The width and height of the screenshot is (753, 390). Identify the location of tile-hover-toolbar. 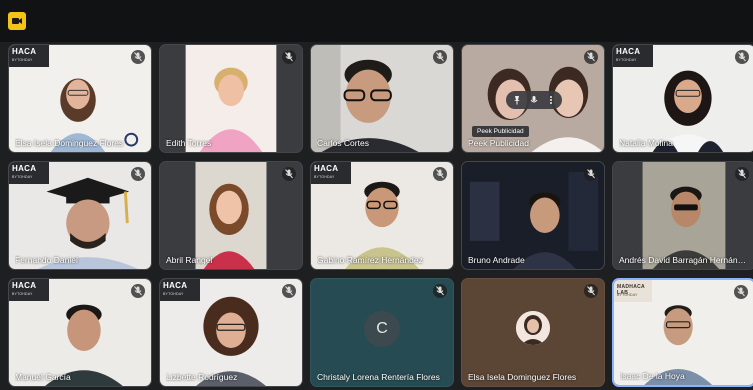
(534, 100).